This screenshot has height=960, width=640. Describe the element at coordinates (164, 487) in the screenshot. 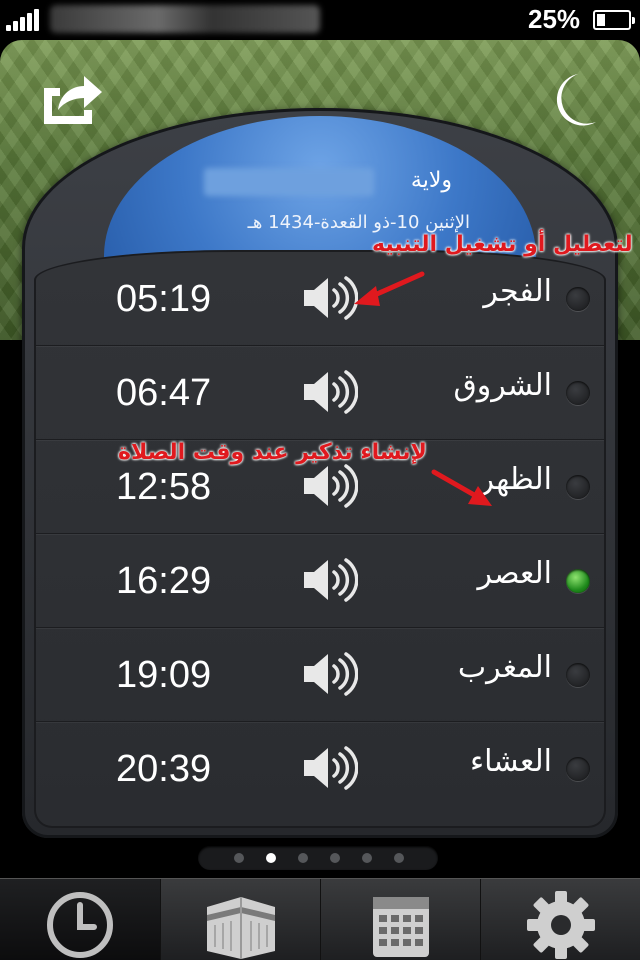

I see `prayer-time: 12:58` at that location.